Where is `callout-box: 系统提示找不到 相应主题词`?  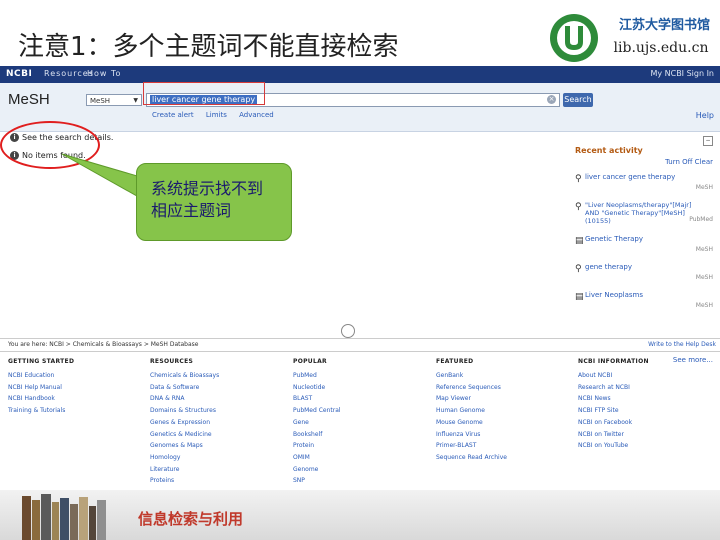
callout-box: 系统提示找不到 相应主题词 is located at coordinates (214, 202).